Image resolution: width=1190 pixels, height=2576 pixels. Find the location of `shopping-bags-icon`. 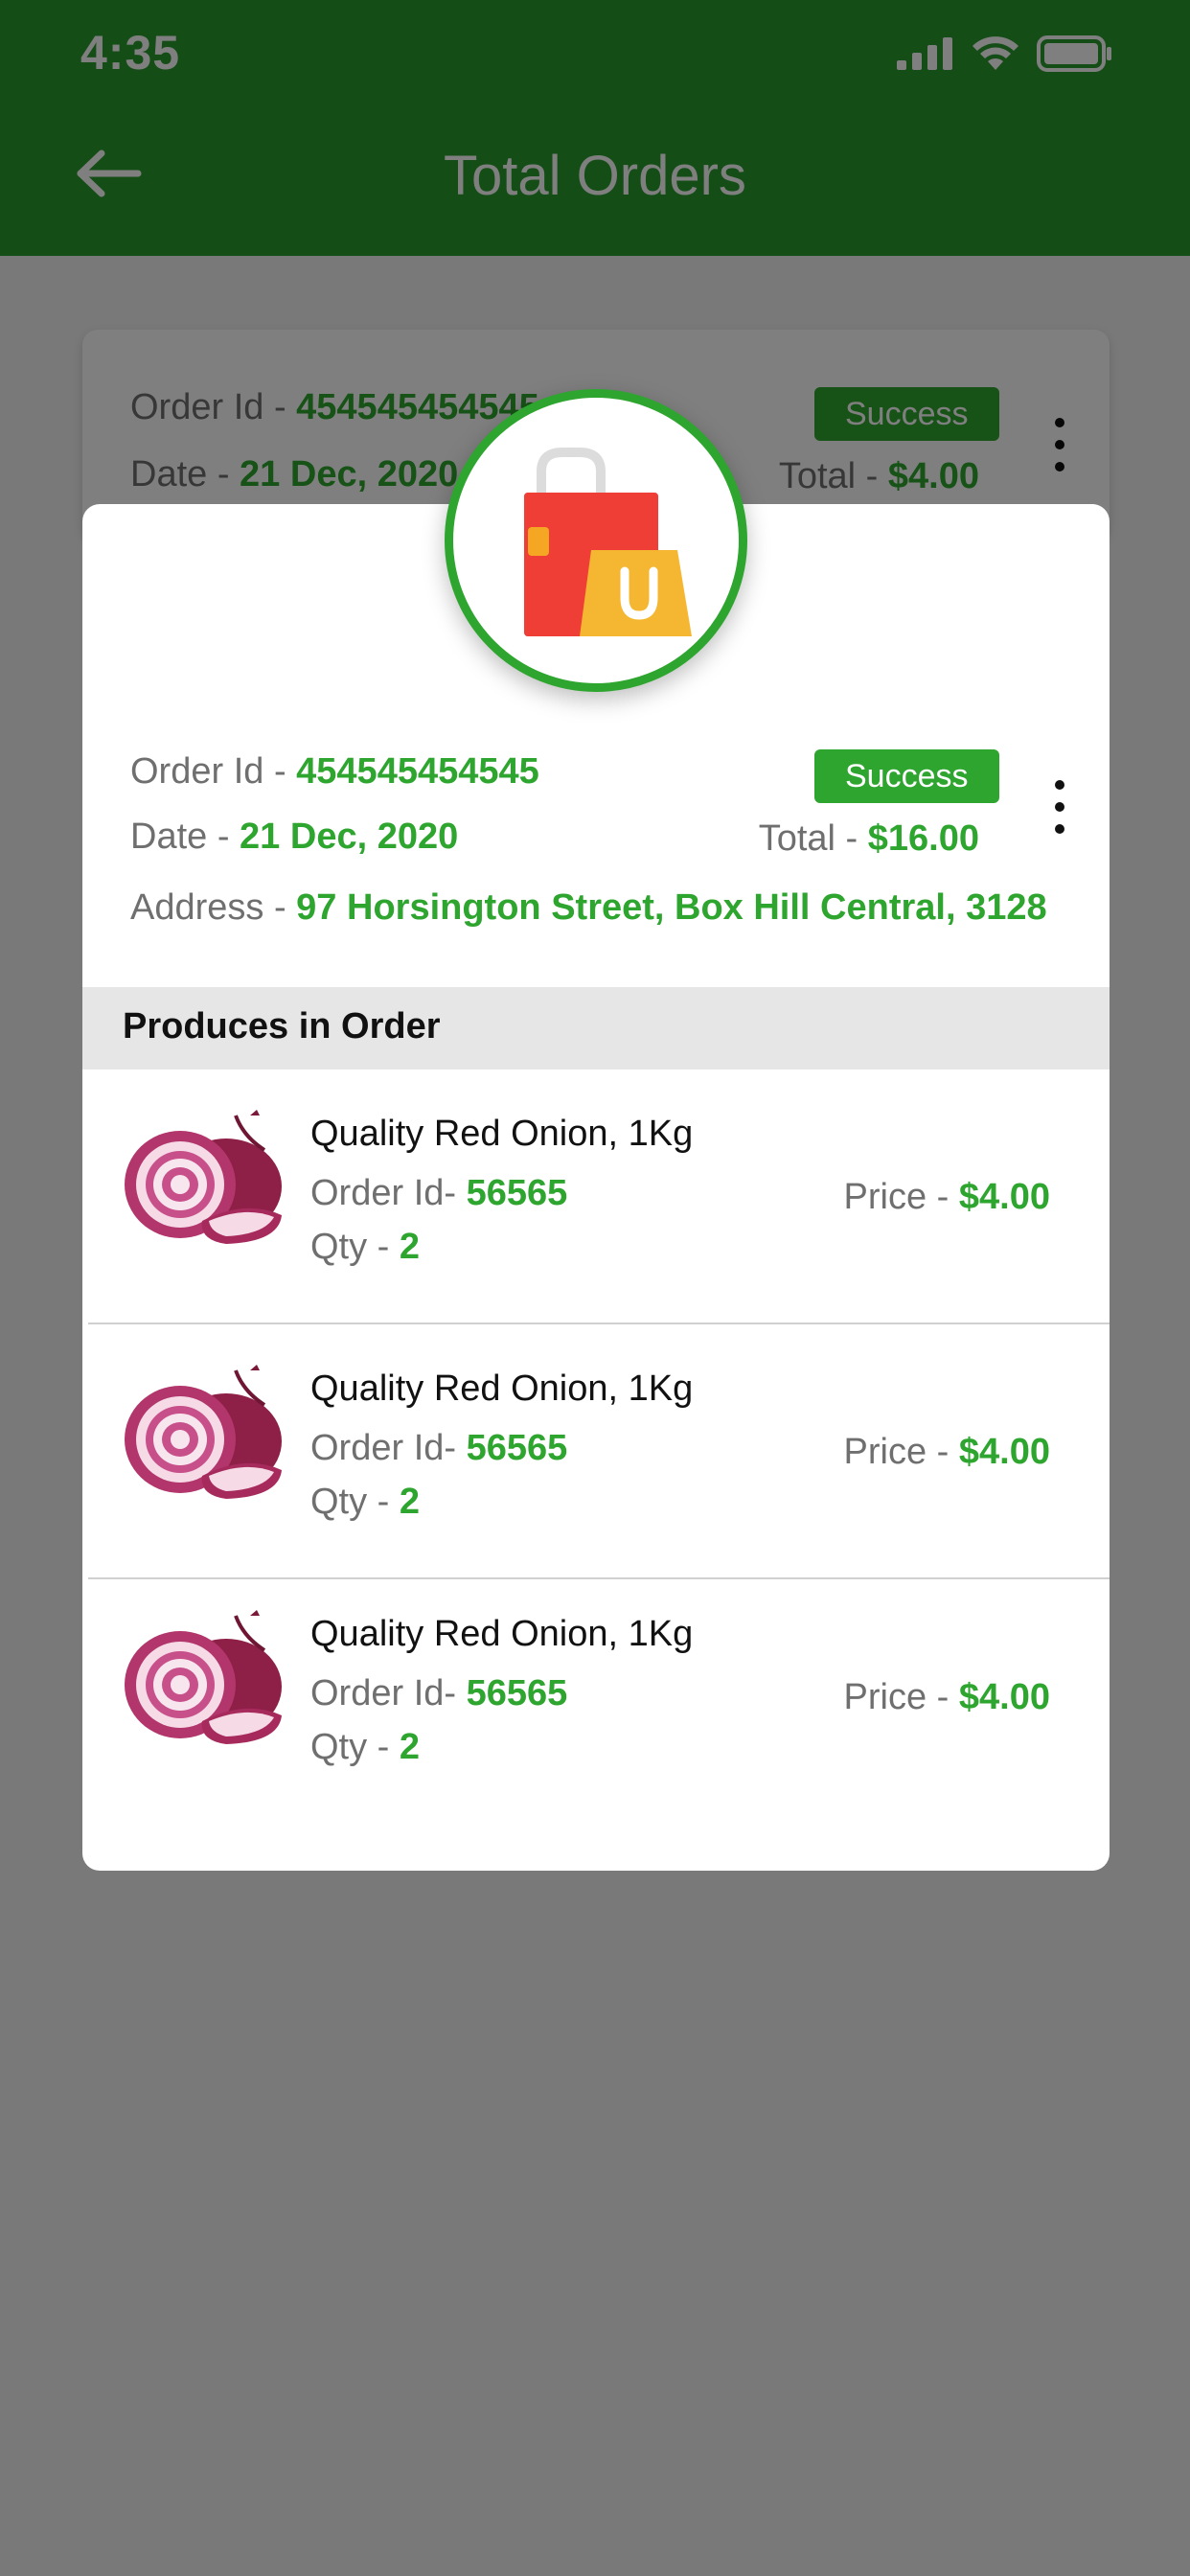

shopping-bags-icon is located at coordinates (608, 542).